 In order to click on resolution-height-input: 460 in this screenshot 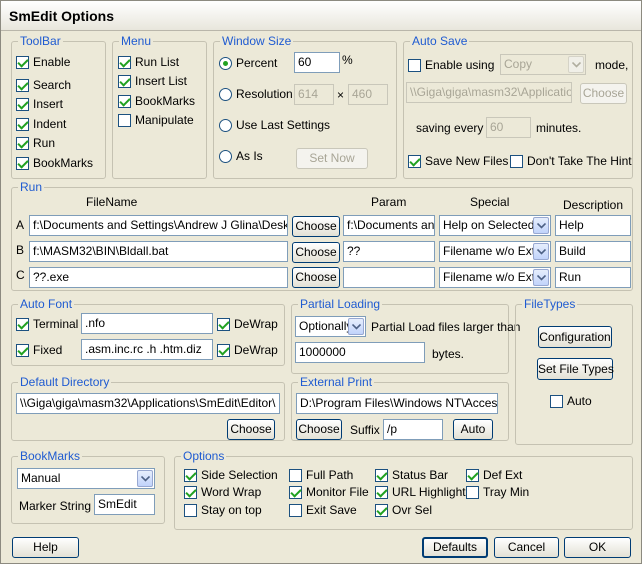, I will do `click(368, 94)`.